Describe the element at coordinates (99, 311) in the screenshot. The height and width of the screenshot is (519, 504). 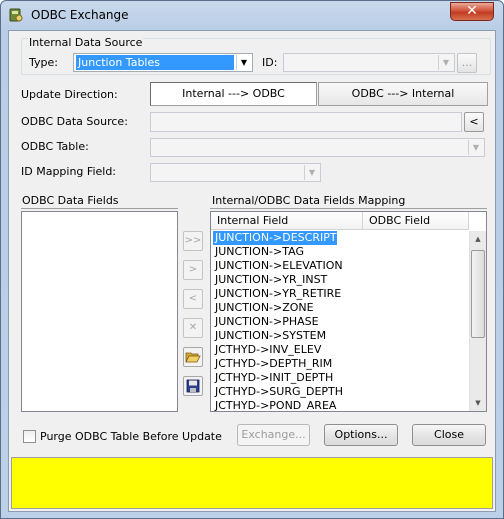
I see `odbc-data-fields-list` at that location.